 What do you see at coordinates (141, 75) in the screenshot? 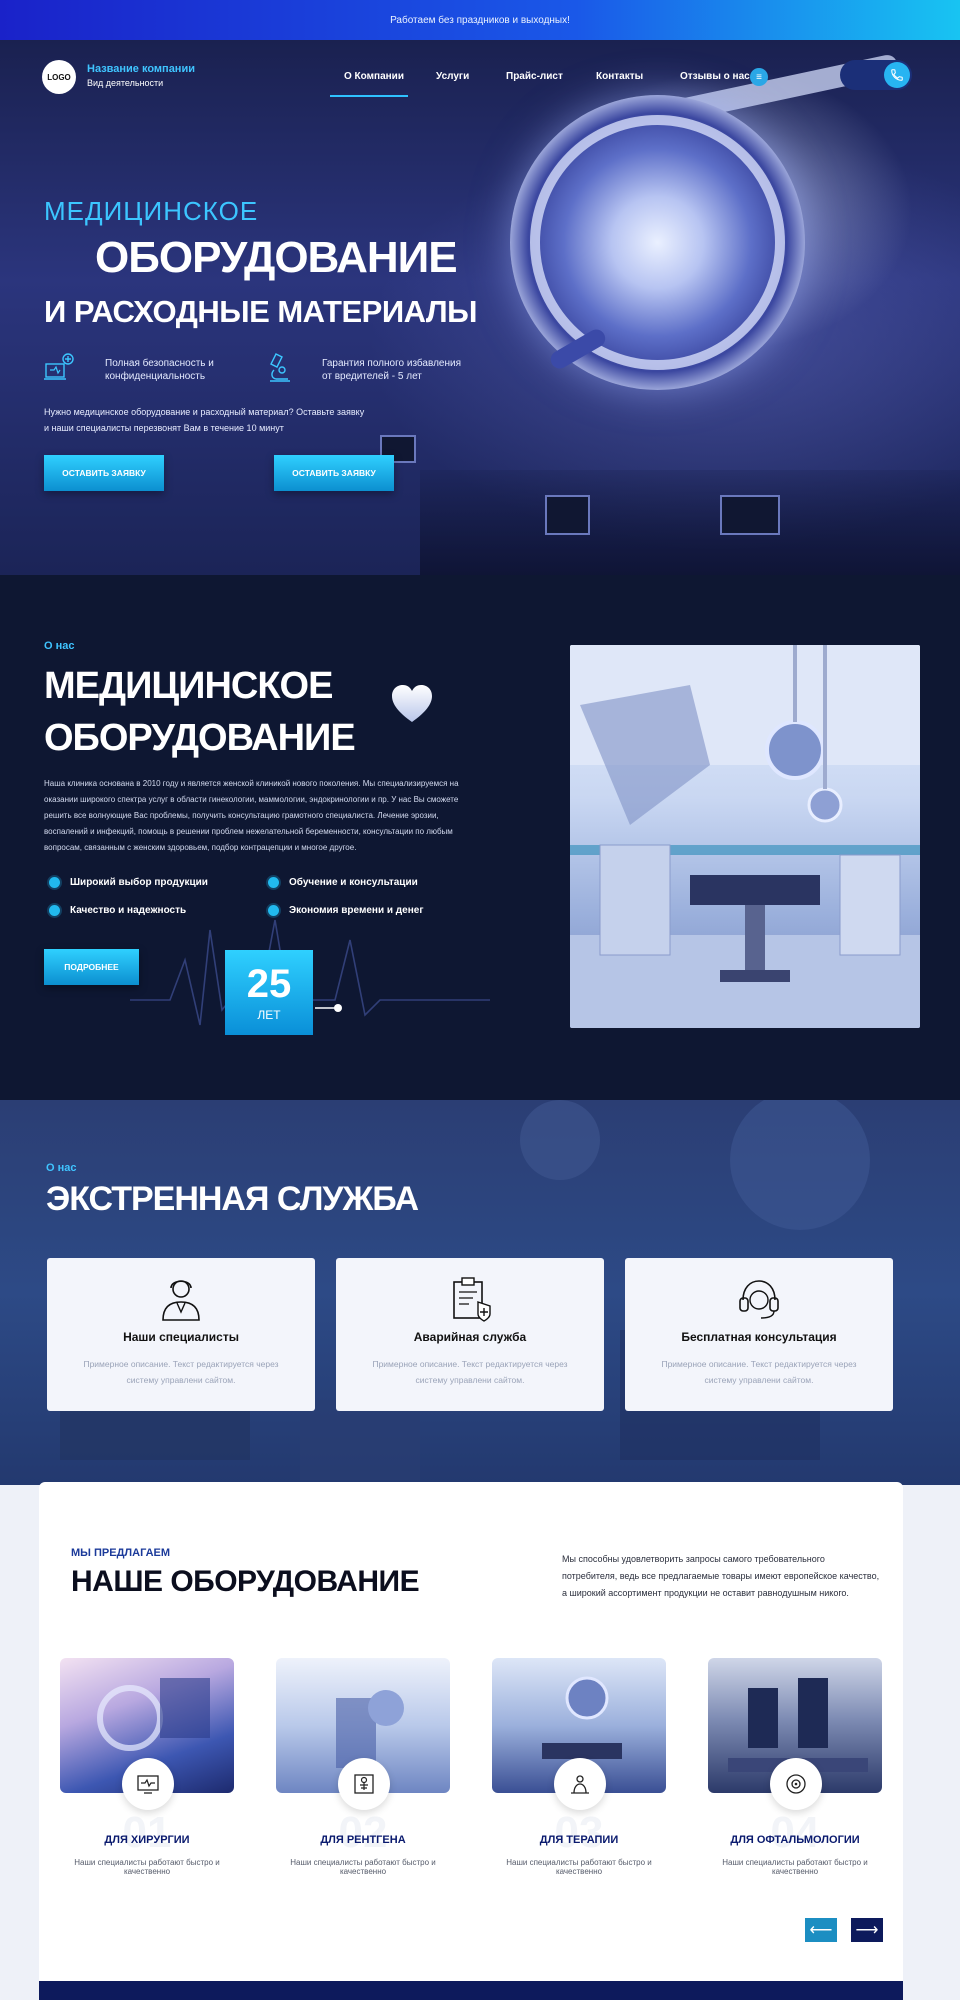
I see `company-block: Название компании Вид деятельности` at bounding box center [141, 75].